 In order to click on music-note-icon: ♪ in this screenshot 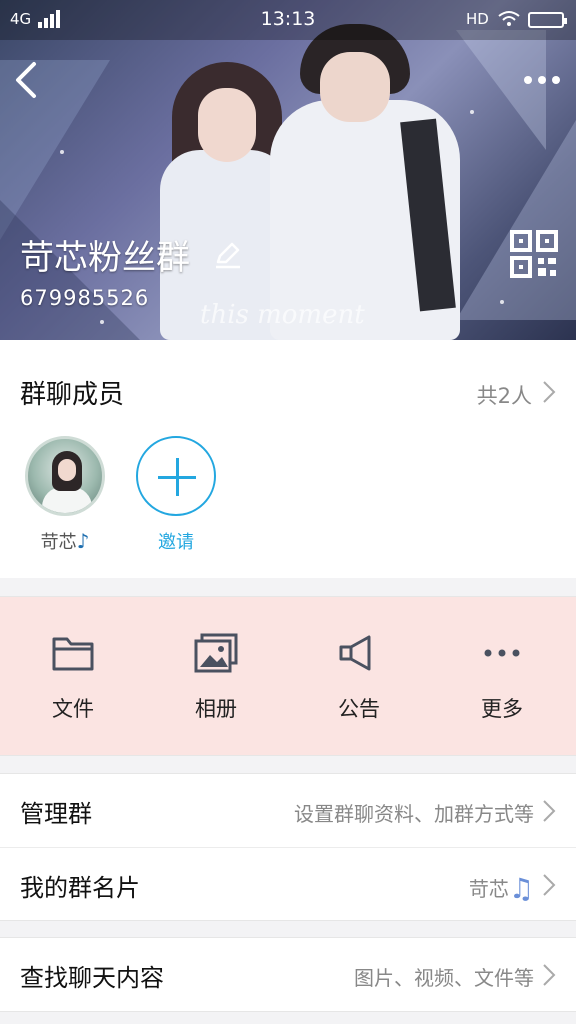, I will do `click(83, 541)`.